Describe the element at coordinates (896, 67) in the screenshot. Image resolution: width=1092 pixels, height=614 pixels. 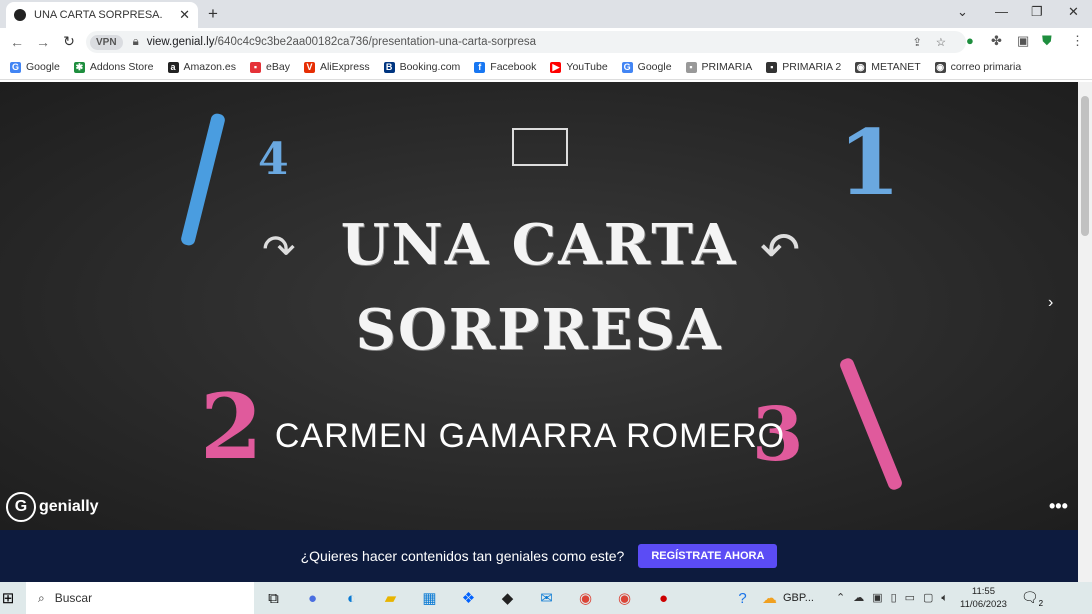
I see `bookmark-label: METANET` at that location.